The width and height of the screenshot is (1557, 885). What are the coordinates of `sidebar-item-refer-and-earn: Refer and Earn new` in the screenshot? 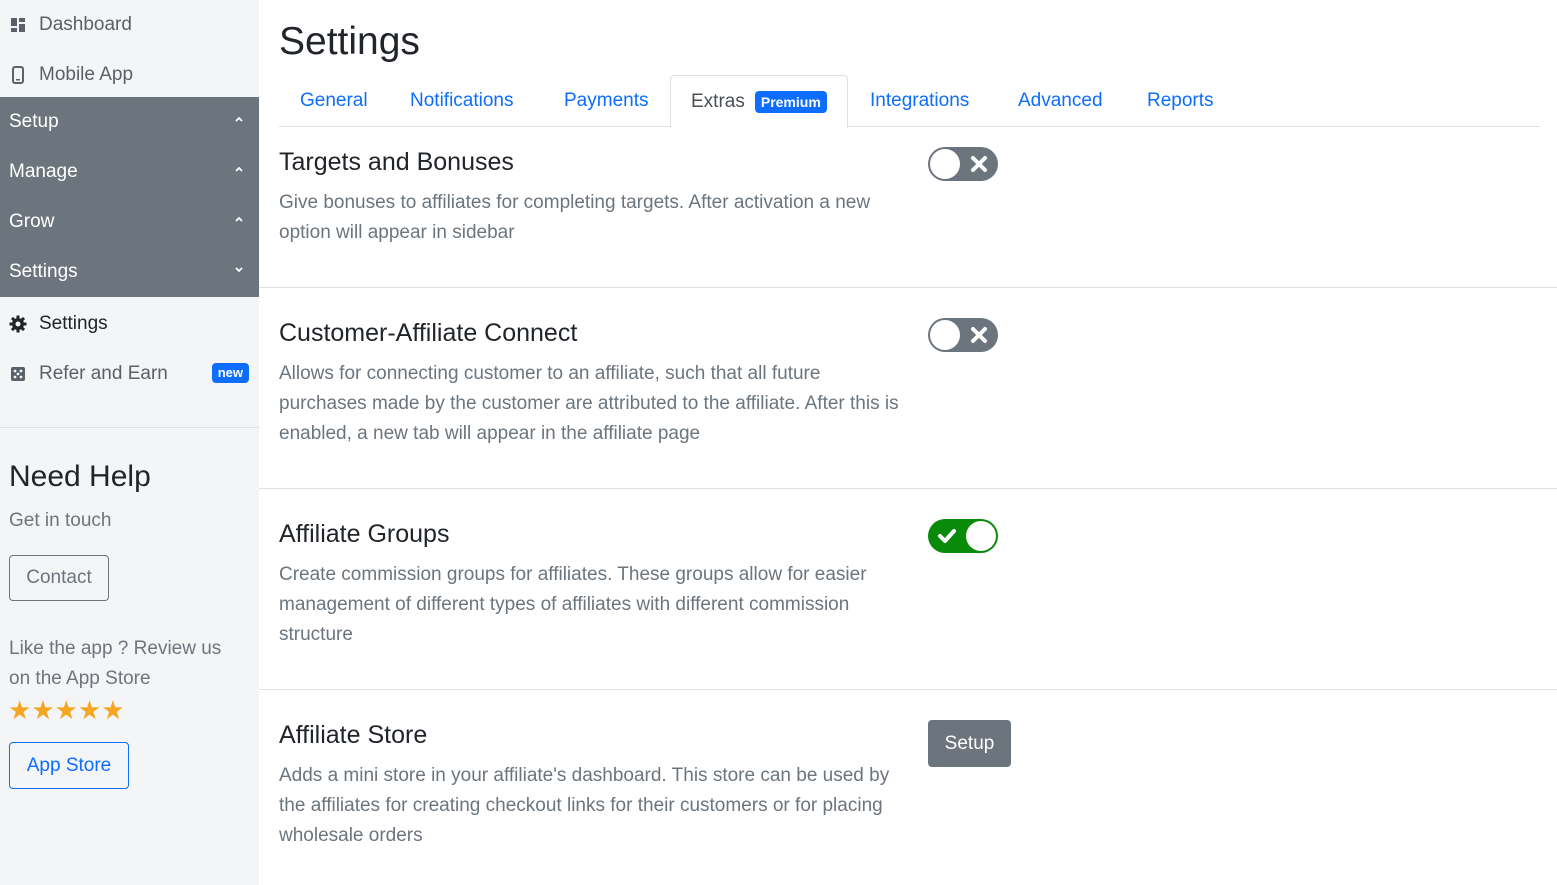 It's located at (129, 374).